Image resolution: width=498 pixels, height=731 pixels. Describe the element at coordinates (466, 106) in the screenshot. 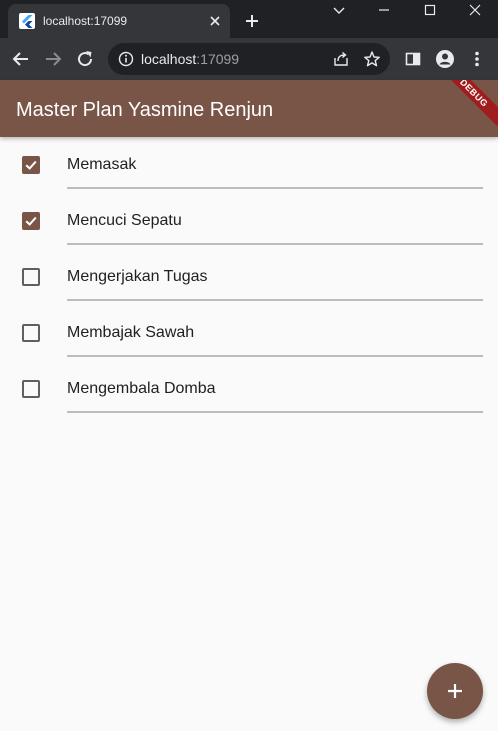

I see `debug-banner: DEBUG` at that location.